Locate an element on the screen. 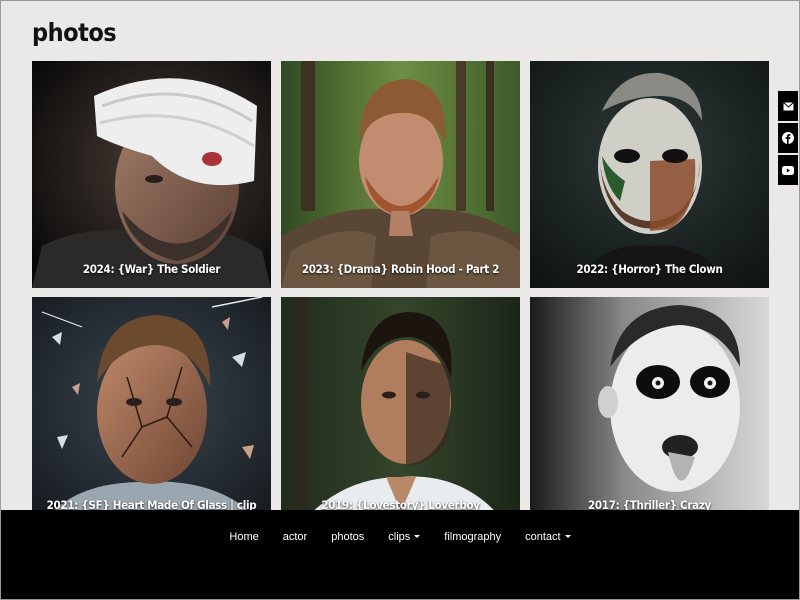 Image resolution: width=800 pixels, height=600 pixels. photo-heart-of-glass-image is located at coordinates (151, 410).